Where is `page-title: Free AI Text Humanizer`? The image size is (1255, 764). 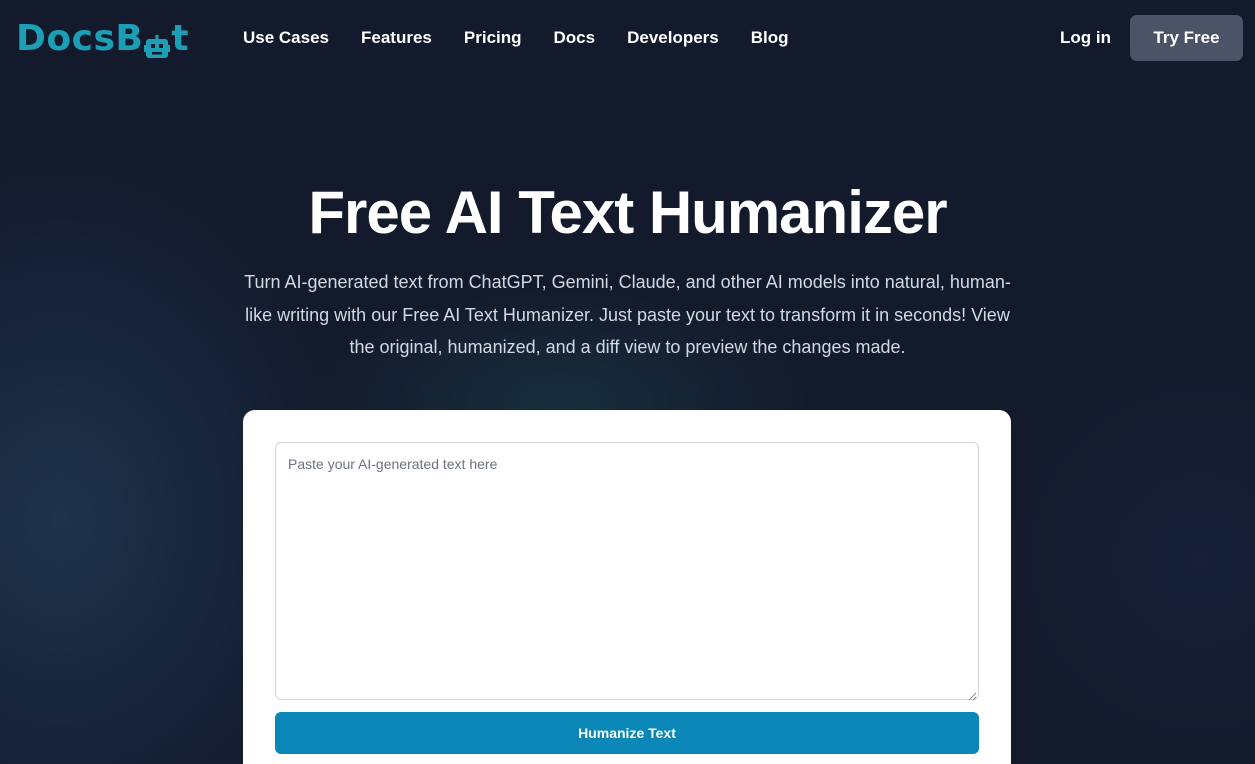 page-title: Free AI Text Humanizer is located at coordinates (627, 212).